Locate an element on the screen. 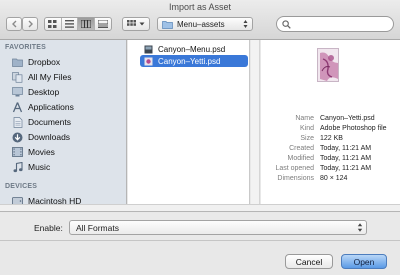 The image size is (400, 275). arrange-button is located at coordinates (136, 24).